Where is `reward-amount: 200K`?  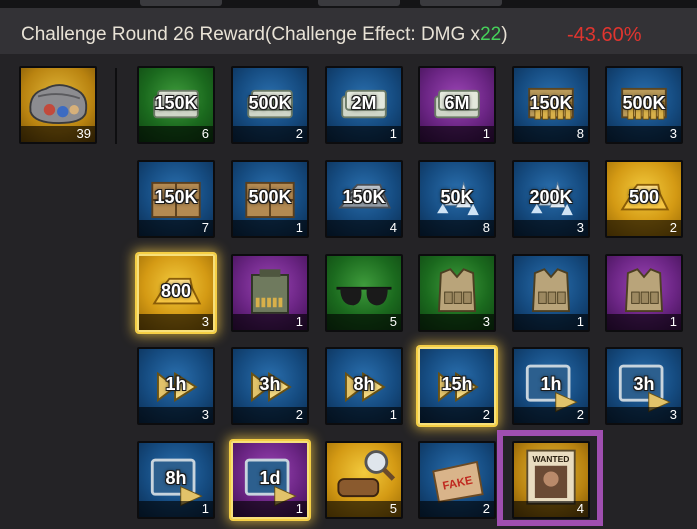
reward-amount: 200K is located at coordinates (551, 197).